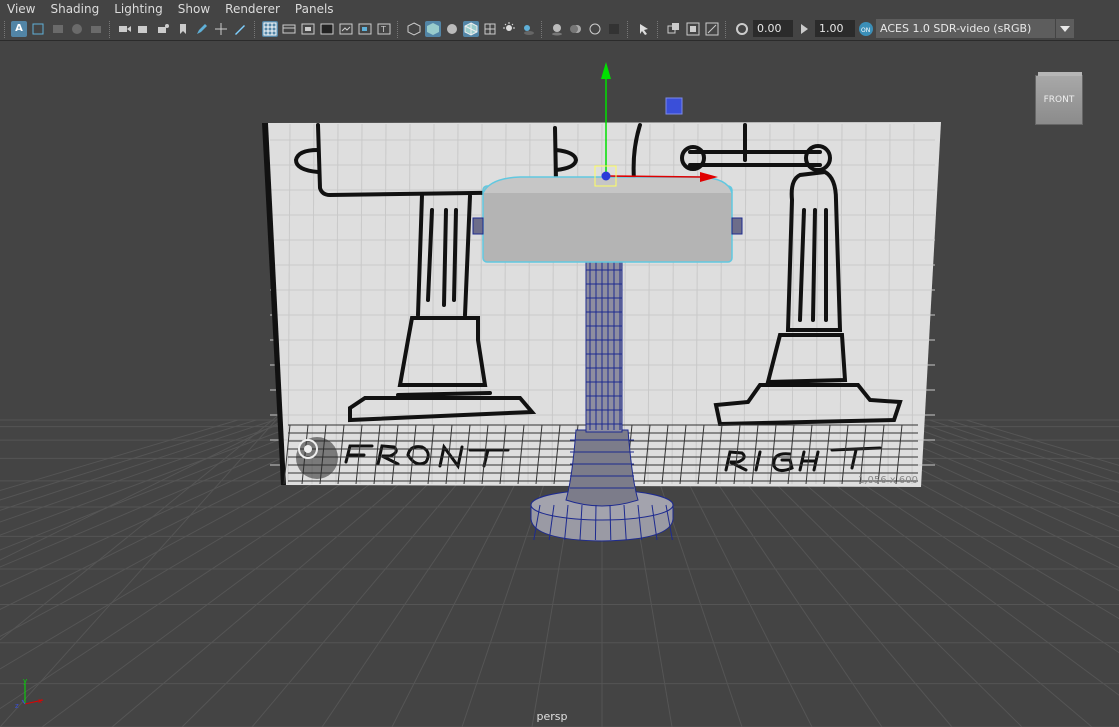  What do you see at coordinates (557, 29) in the screenshot?
I see `screen-space-ao-icon` at bounding box center [557, 29].